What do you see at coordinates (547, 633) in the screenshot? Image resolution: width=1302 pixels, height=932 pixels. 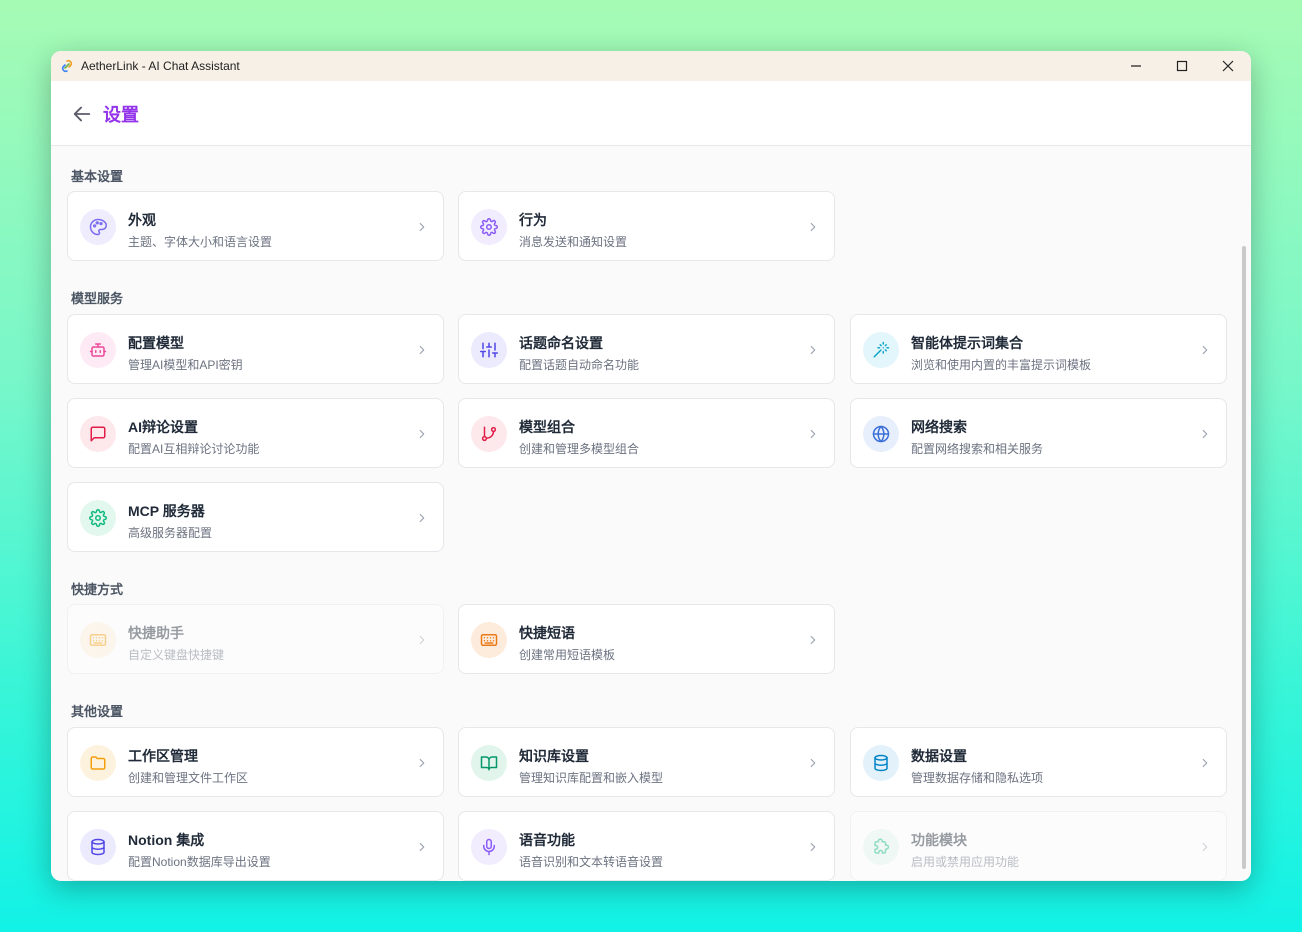 I see `card-title: 快捷短语` at bounding box center [547, 633].